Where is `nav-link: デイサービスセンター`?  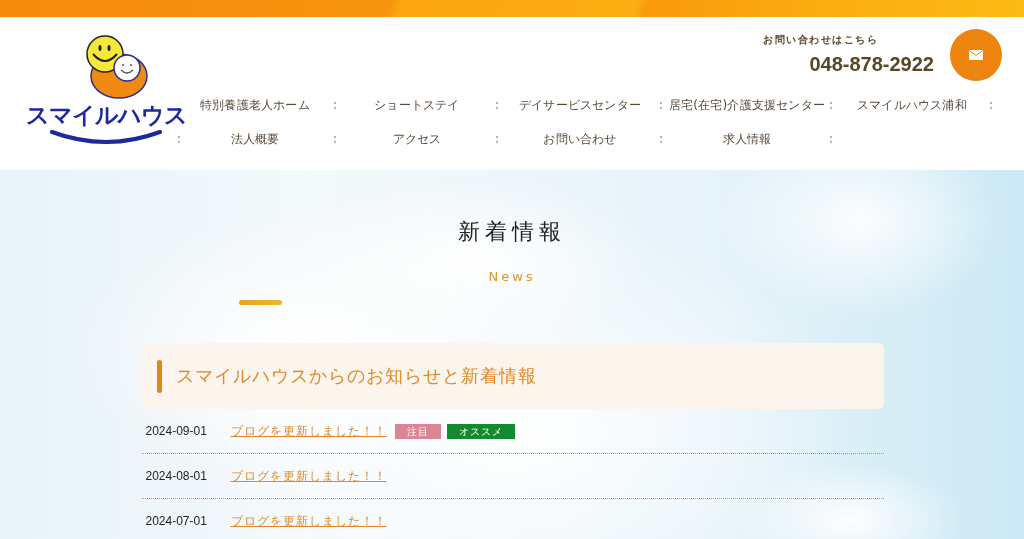 nav-link: デイサービスセンター is located at coordinates (580, 105).